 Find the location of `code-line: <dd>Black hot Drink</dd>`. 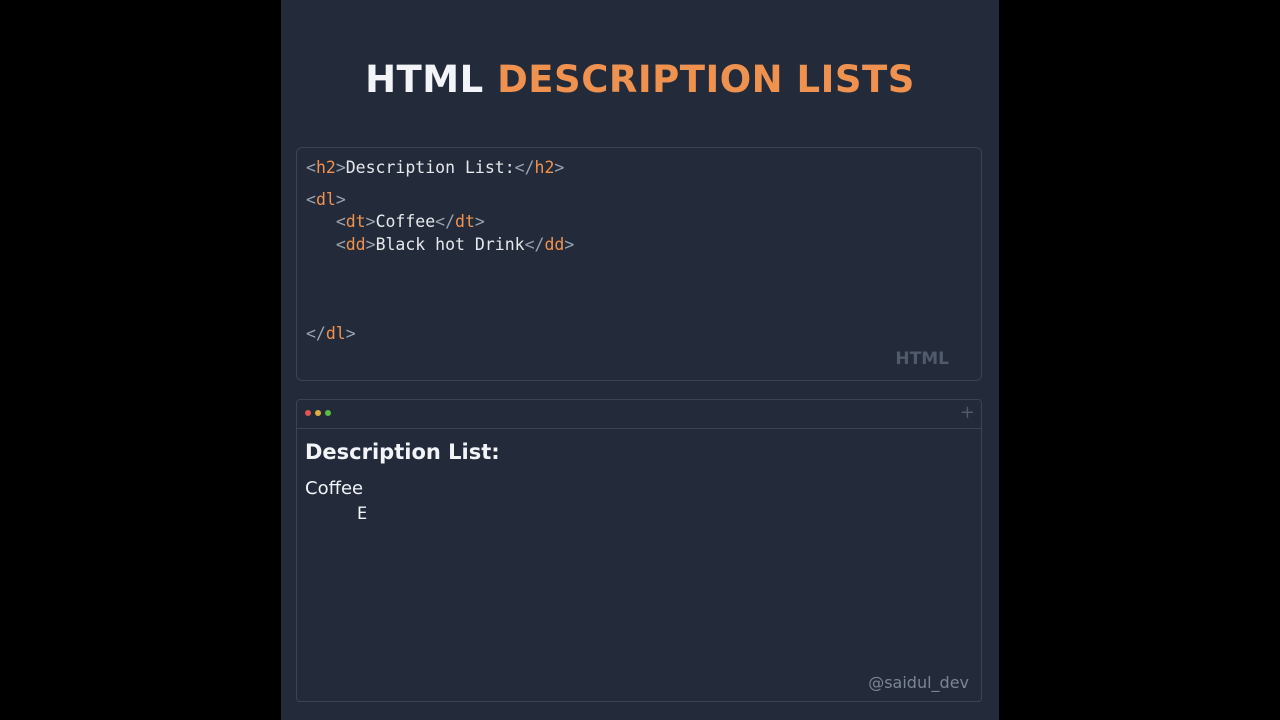

code-line: <dd>Black hot Drink</dd> is located at coordinates (440, 245).